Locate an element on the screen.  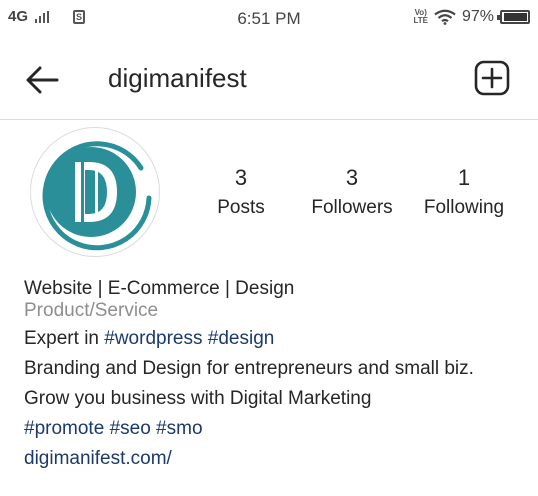
add-post-icon is located at coordinates (492, 78).